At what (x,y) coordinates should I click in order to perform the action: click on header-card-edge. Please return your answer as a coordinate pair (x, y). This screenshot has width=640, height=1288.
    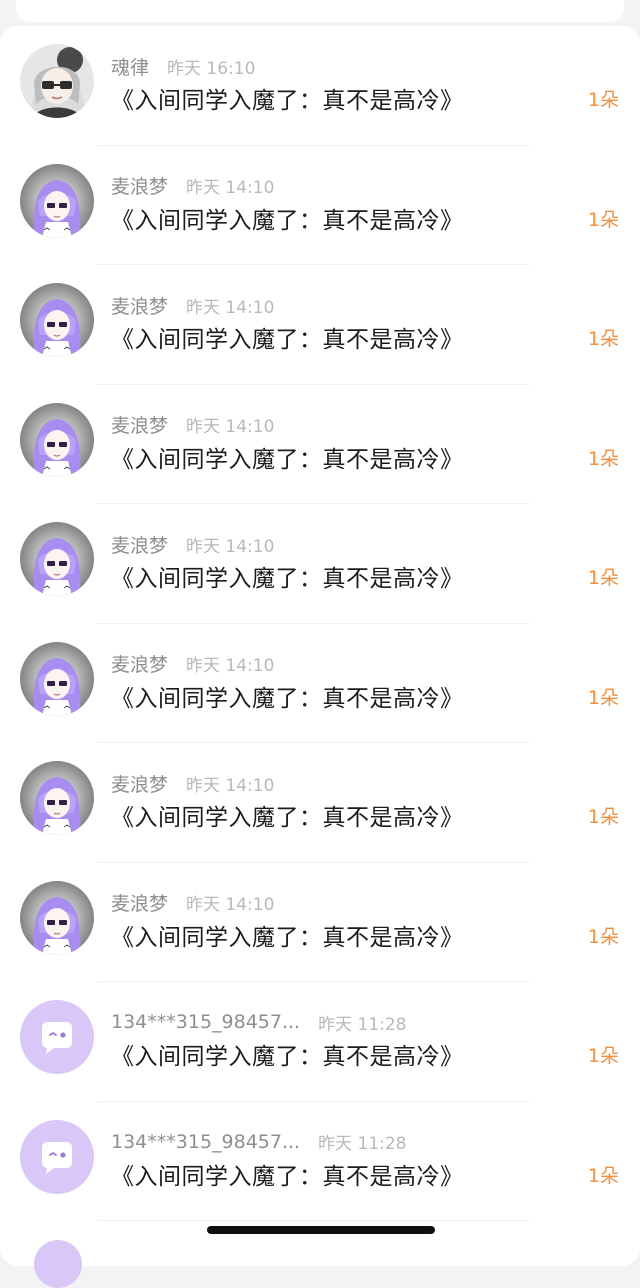
    Looking at the image, I should click on (320, 11).